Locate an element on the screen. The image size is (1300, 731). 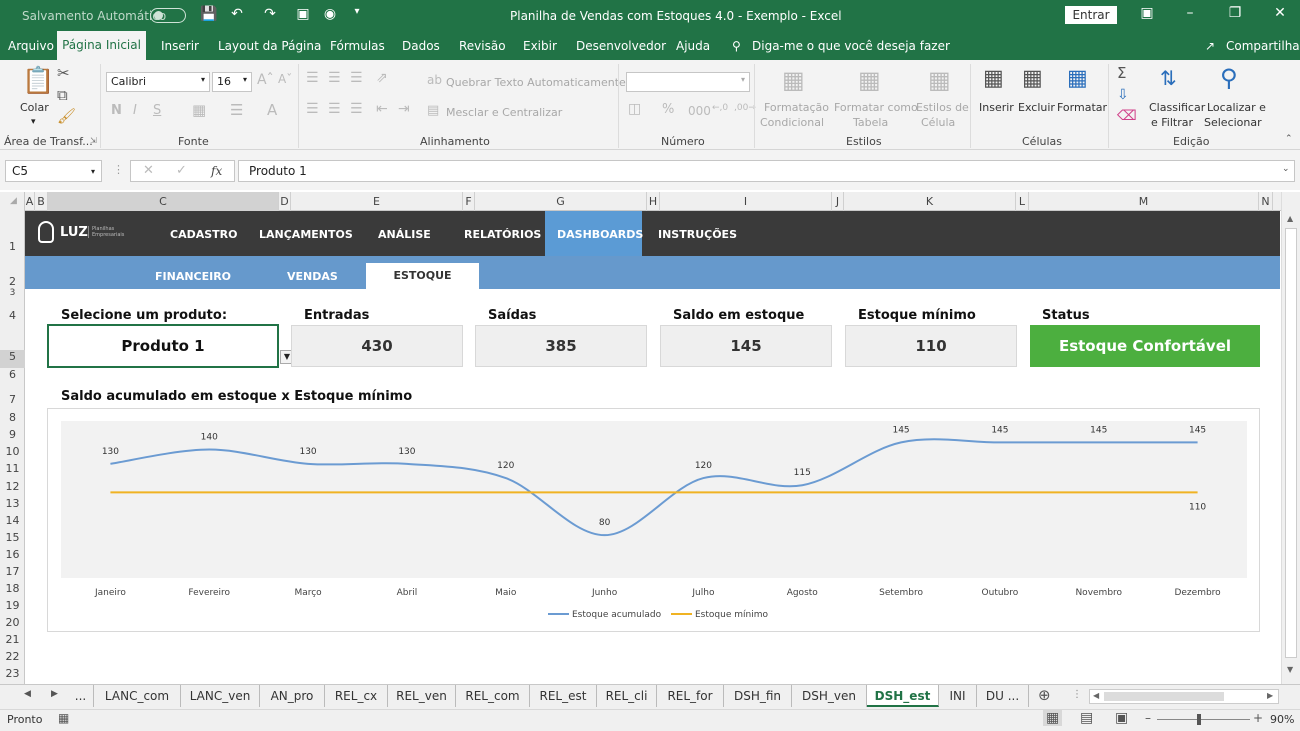
tab-review: Revisão is located at coordinates (482, 46).